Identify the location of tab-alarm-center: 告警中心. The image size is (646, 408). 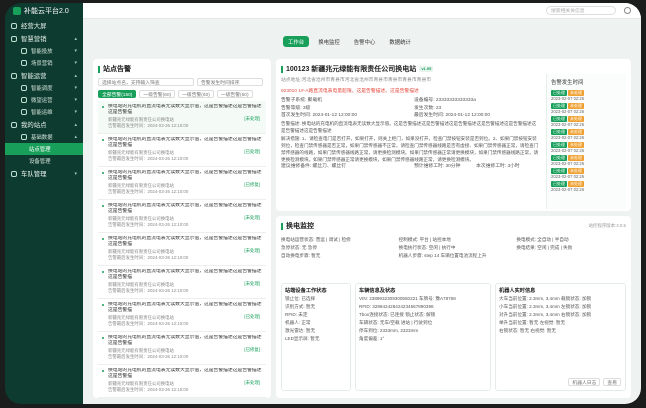
(365, 41).